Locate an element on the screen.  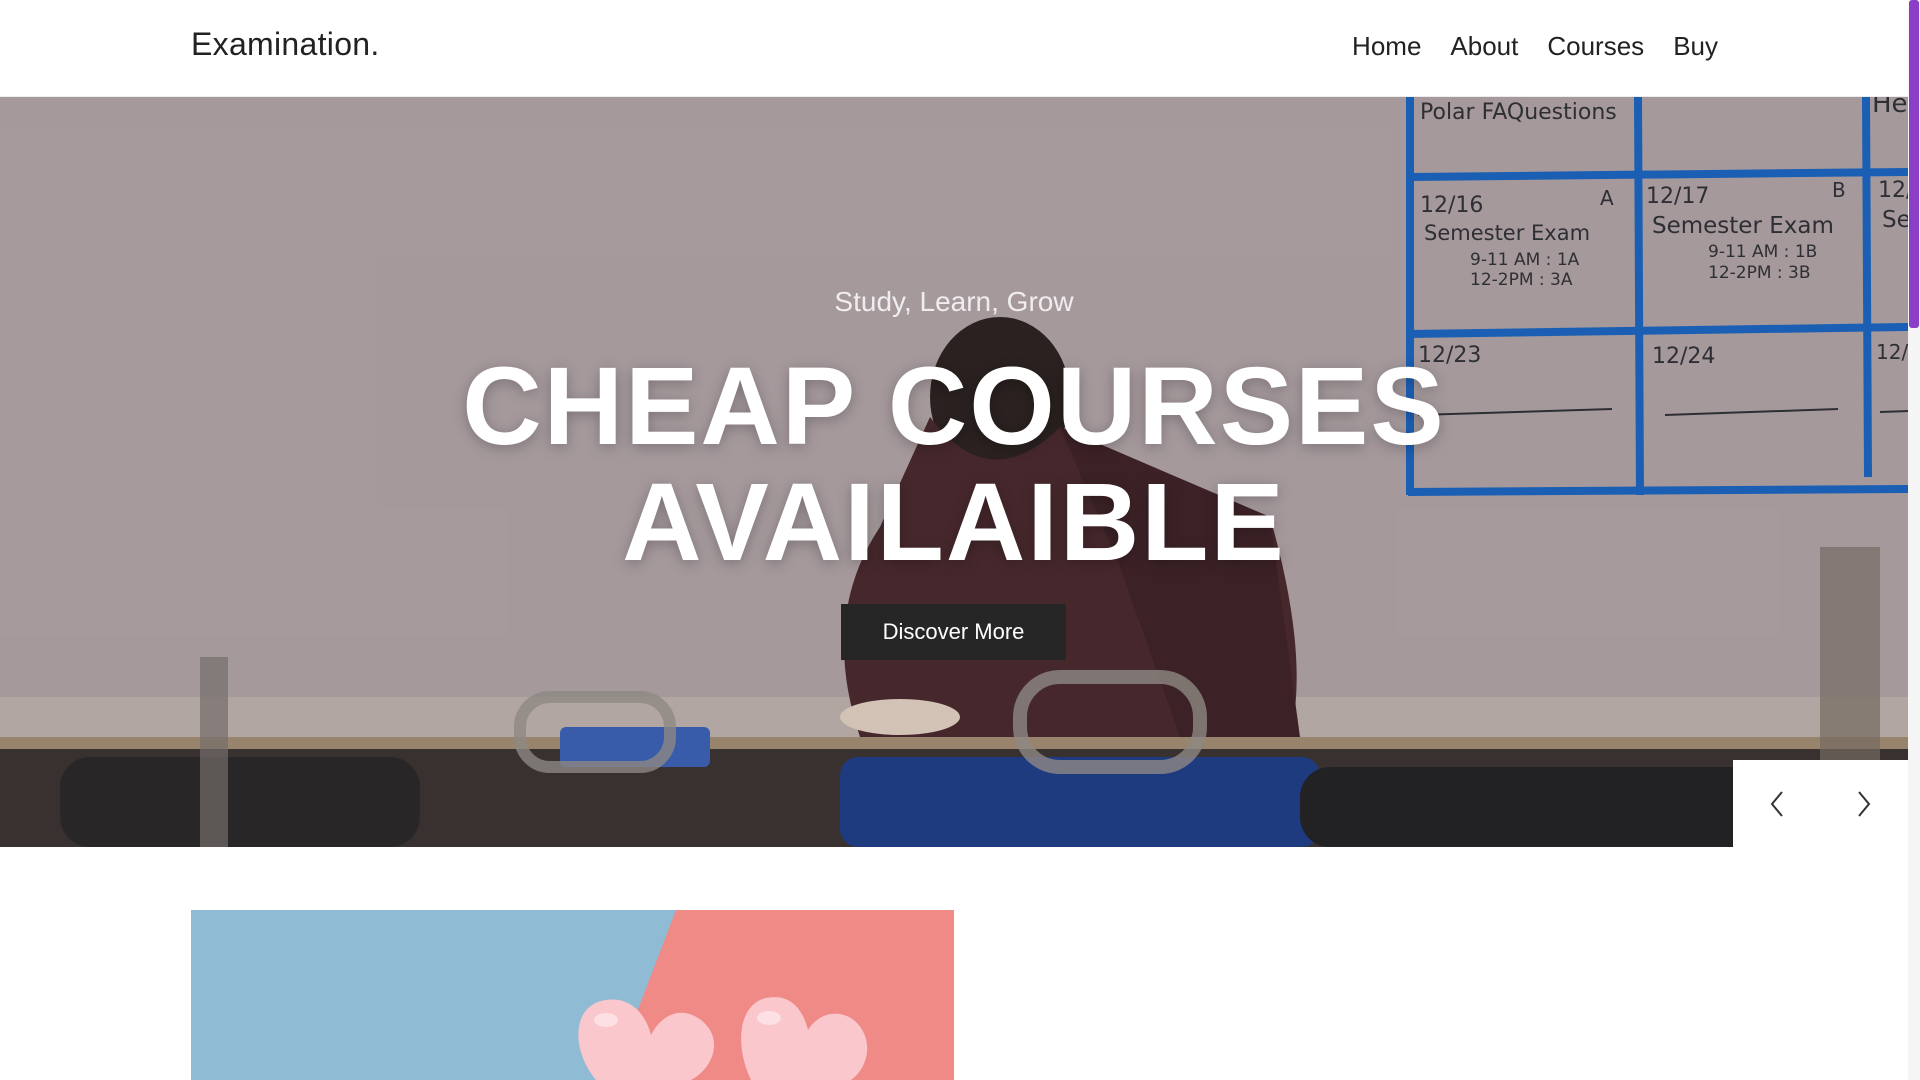
nav-courses: Courses is located at coordinates (1595, 46).